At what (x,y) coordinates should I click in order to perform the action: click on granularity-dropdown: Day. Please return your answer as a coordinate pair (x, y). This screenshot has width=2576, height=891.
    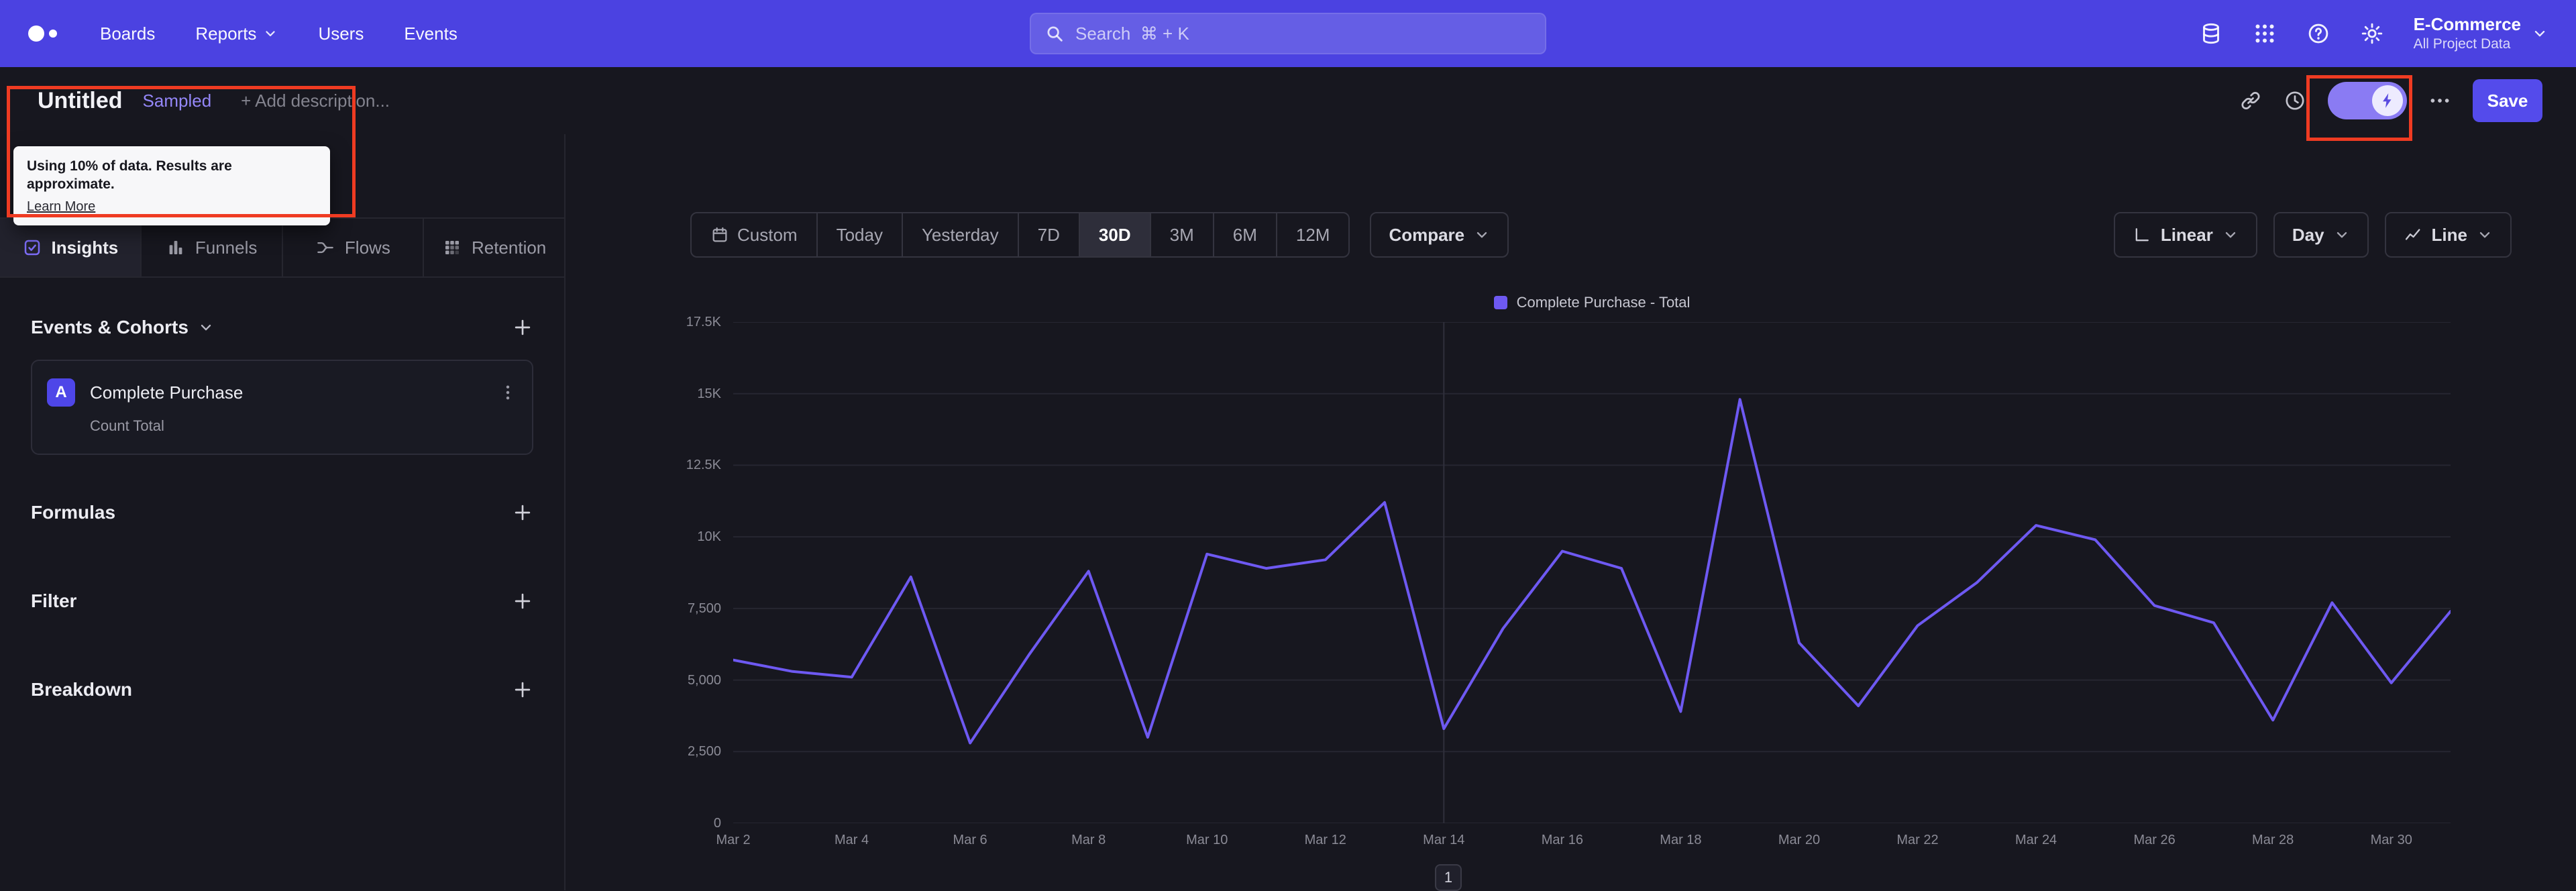
    Looking at the image, I should click on (2321, 235).